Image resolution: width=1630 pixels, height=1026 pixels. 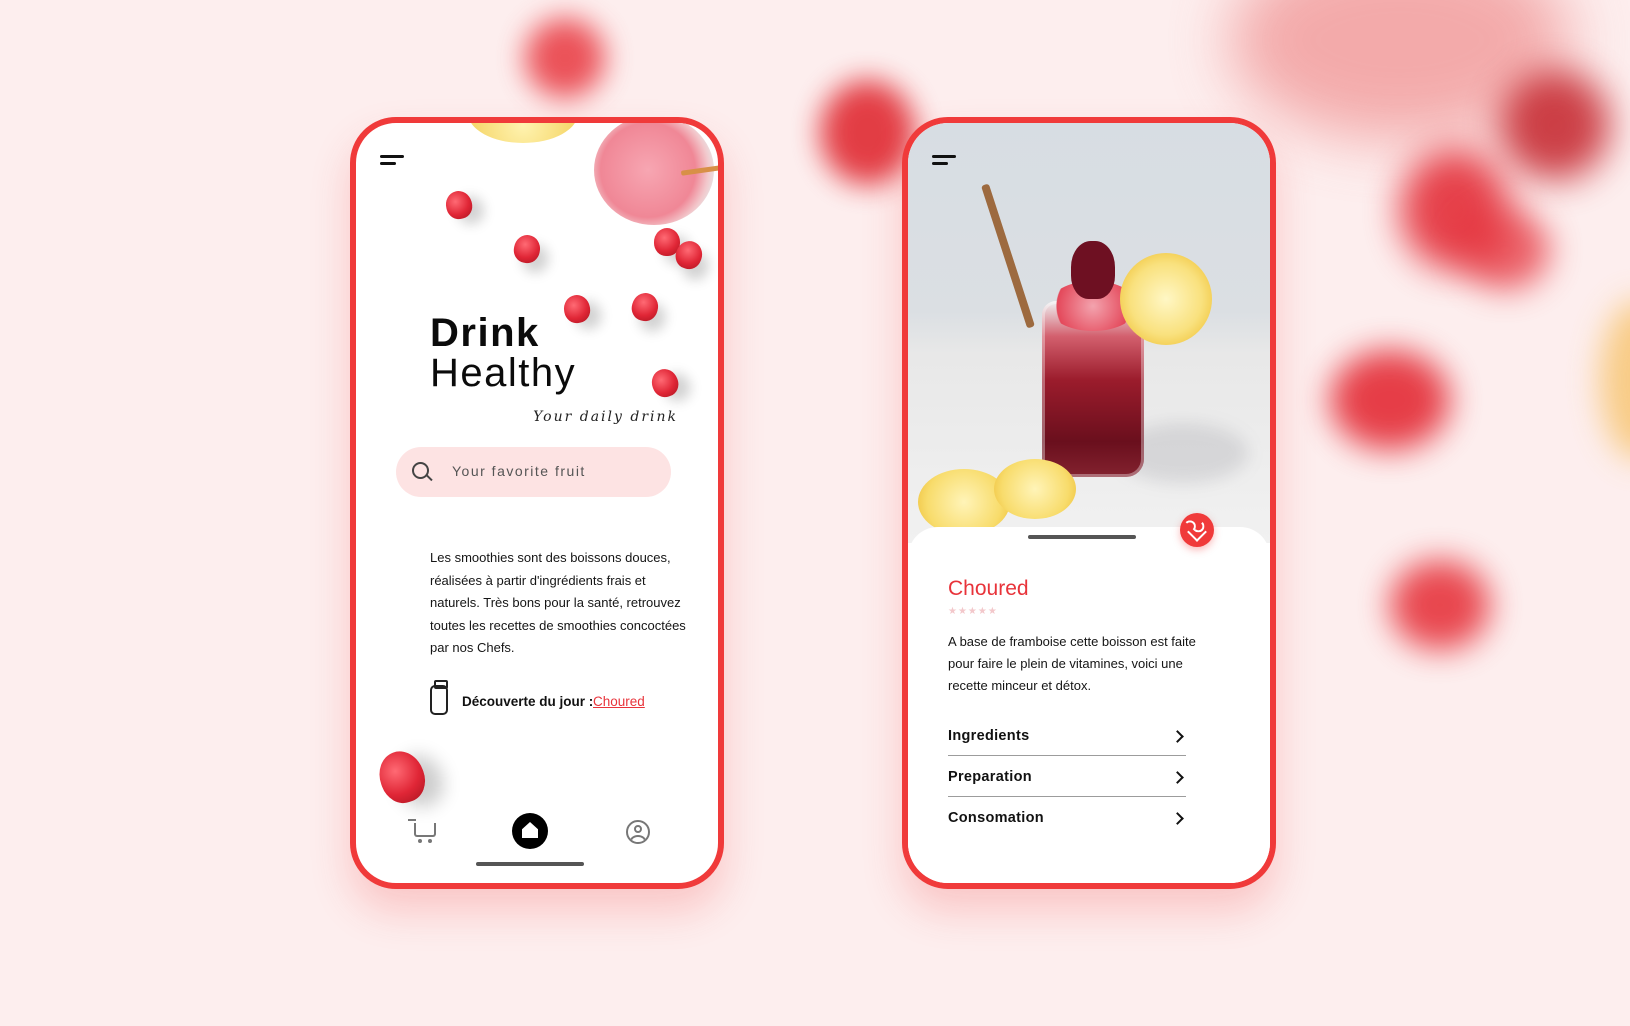 I want to click on drink-photo, so click(x=1089, y=333).